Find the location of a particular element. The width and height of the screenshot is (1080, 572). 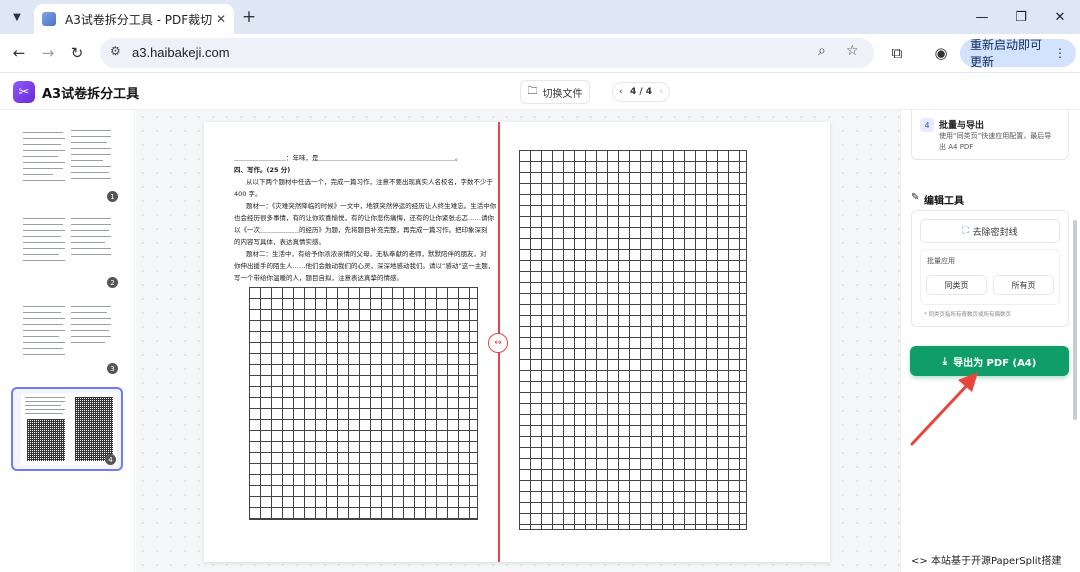

app-header: ✂ A3试卷拆分工具 🗀 切换文件 ‹ 4 / 4 › is located at coordinates (540, 91).